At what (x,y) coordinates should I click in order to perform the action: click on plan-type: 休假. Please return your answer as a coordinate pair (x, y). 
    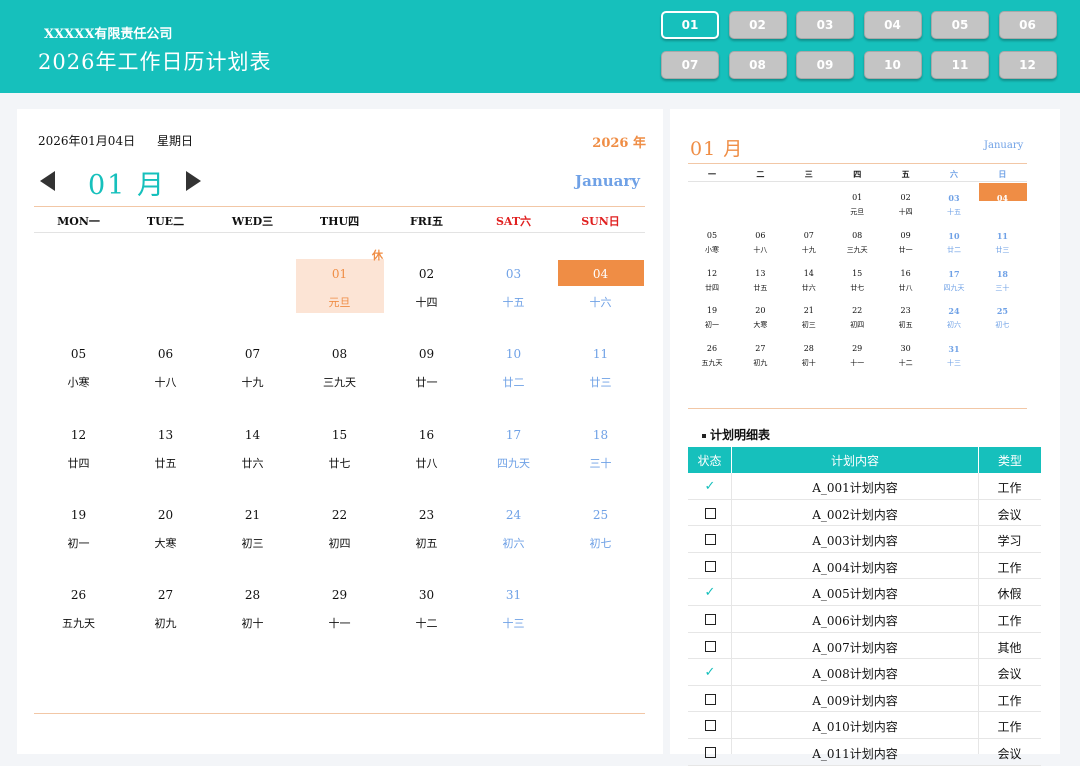
    Looking at the image, I should click on (1009, 594).